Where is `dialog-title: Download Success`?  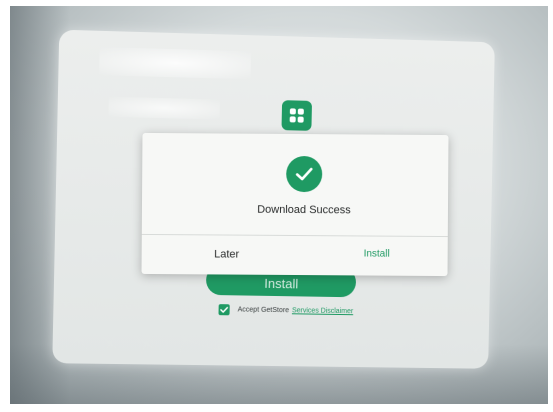 dialog-title: Download Success is located at coordinates (304, 210).